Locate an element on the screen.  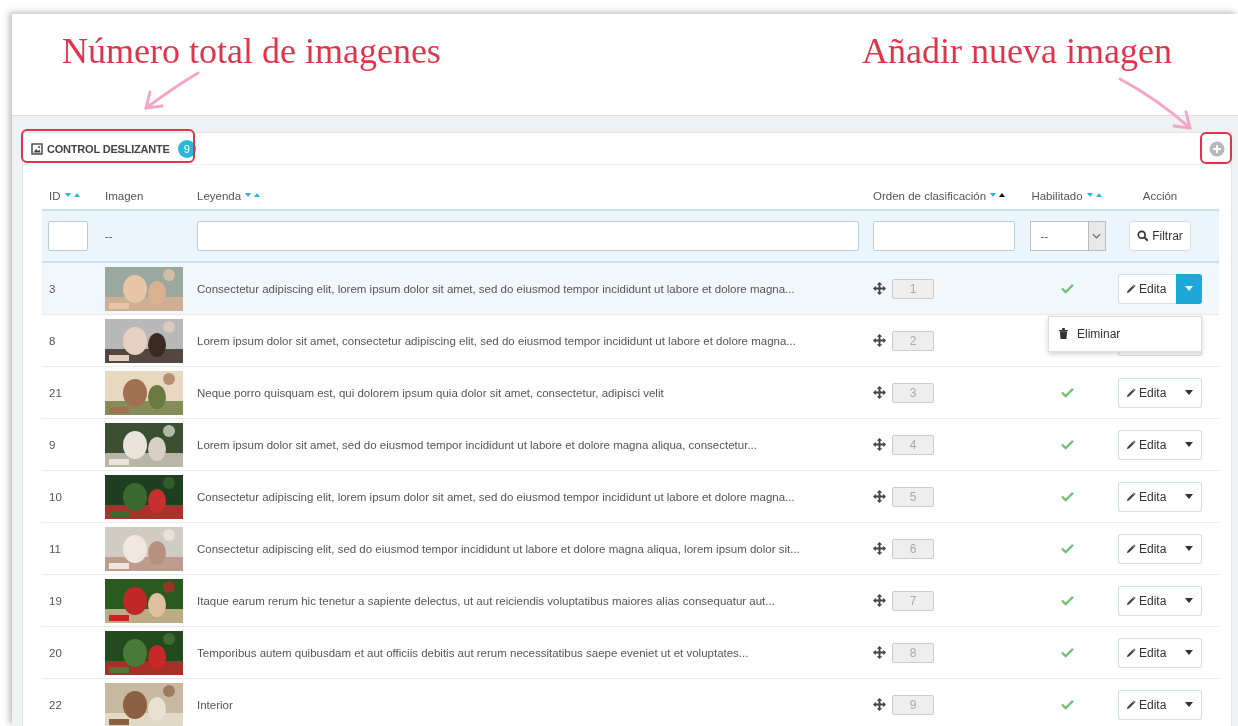
chevron-down-icon is located at coordinates (1096, 236).